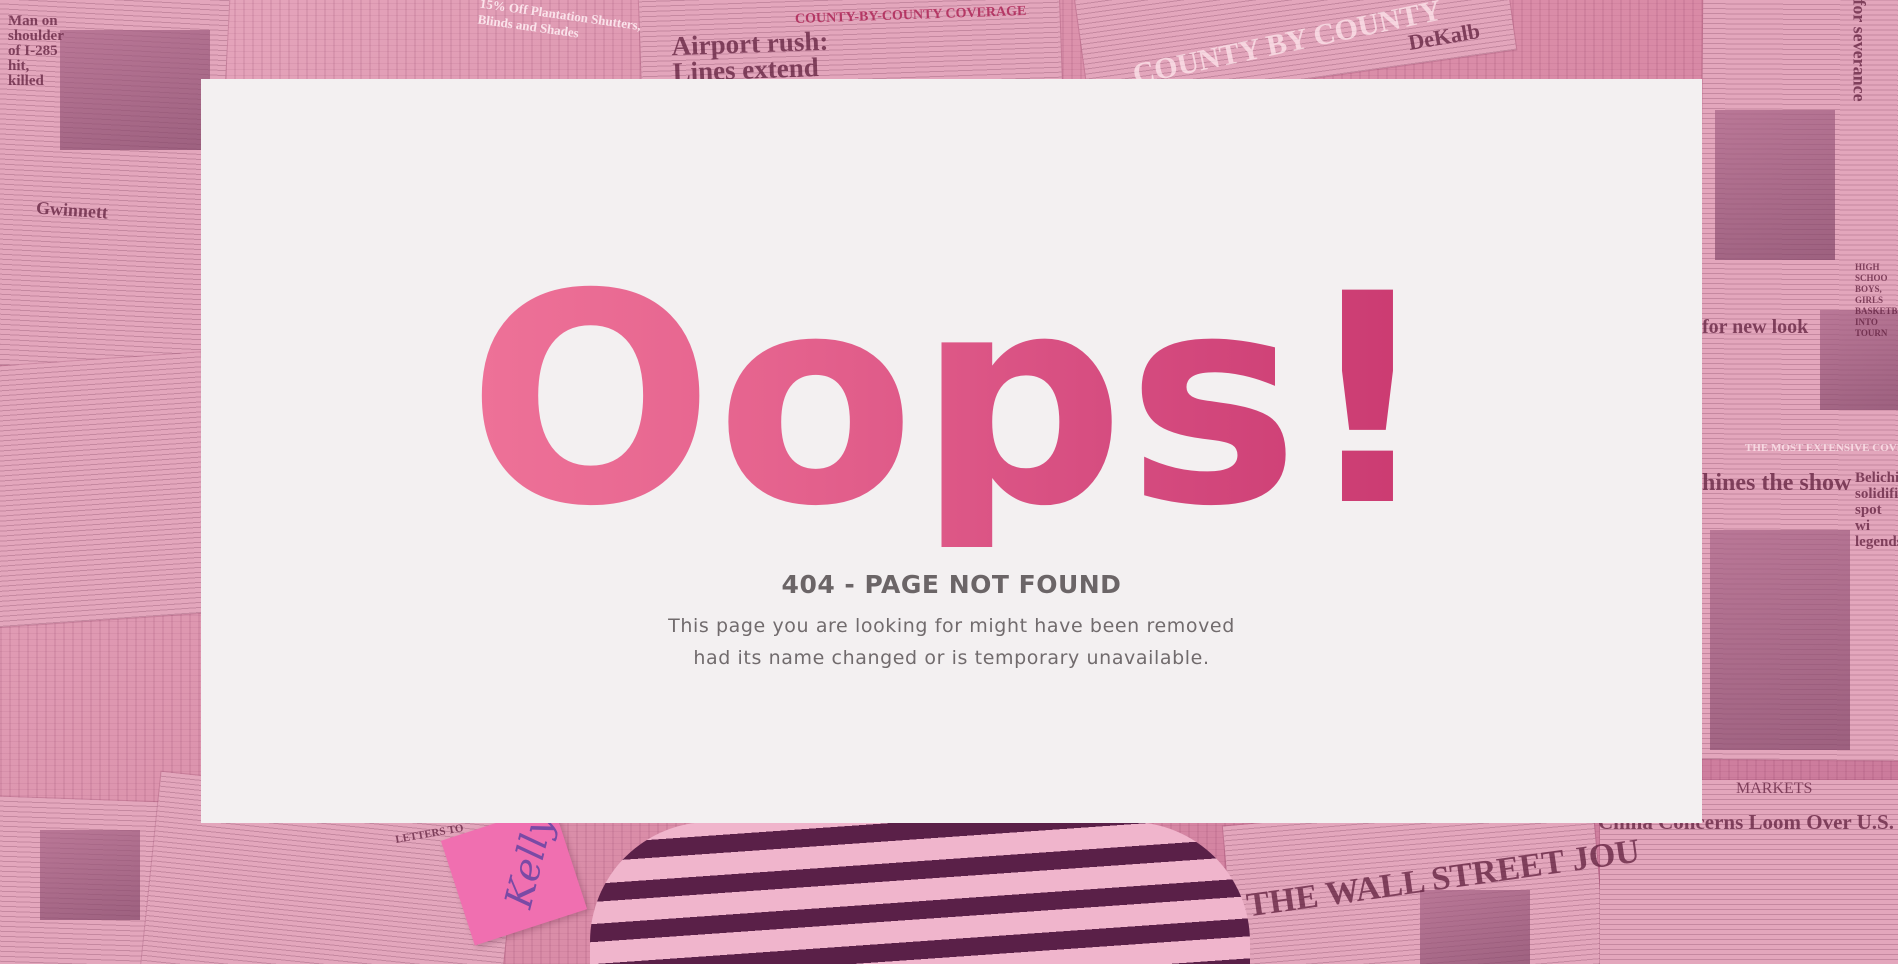 The width and height of the screenshot is (1898, 964). I want to click on sticky-note-scribble: Kelly, so click(529, 860).